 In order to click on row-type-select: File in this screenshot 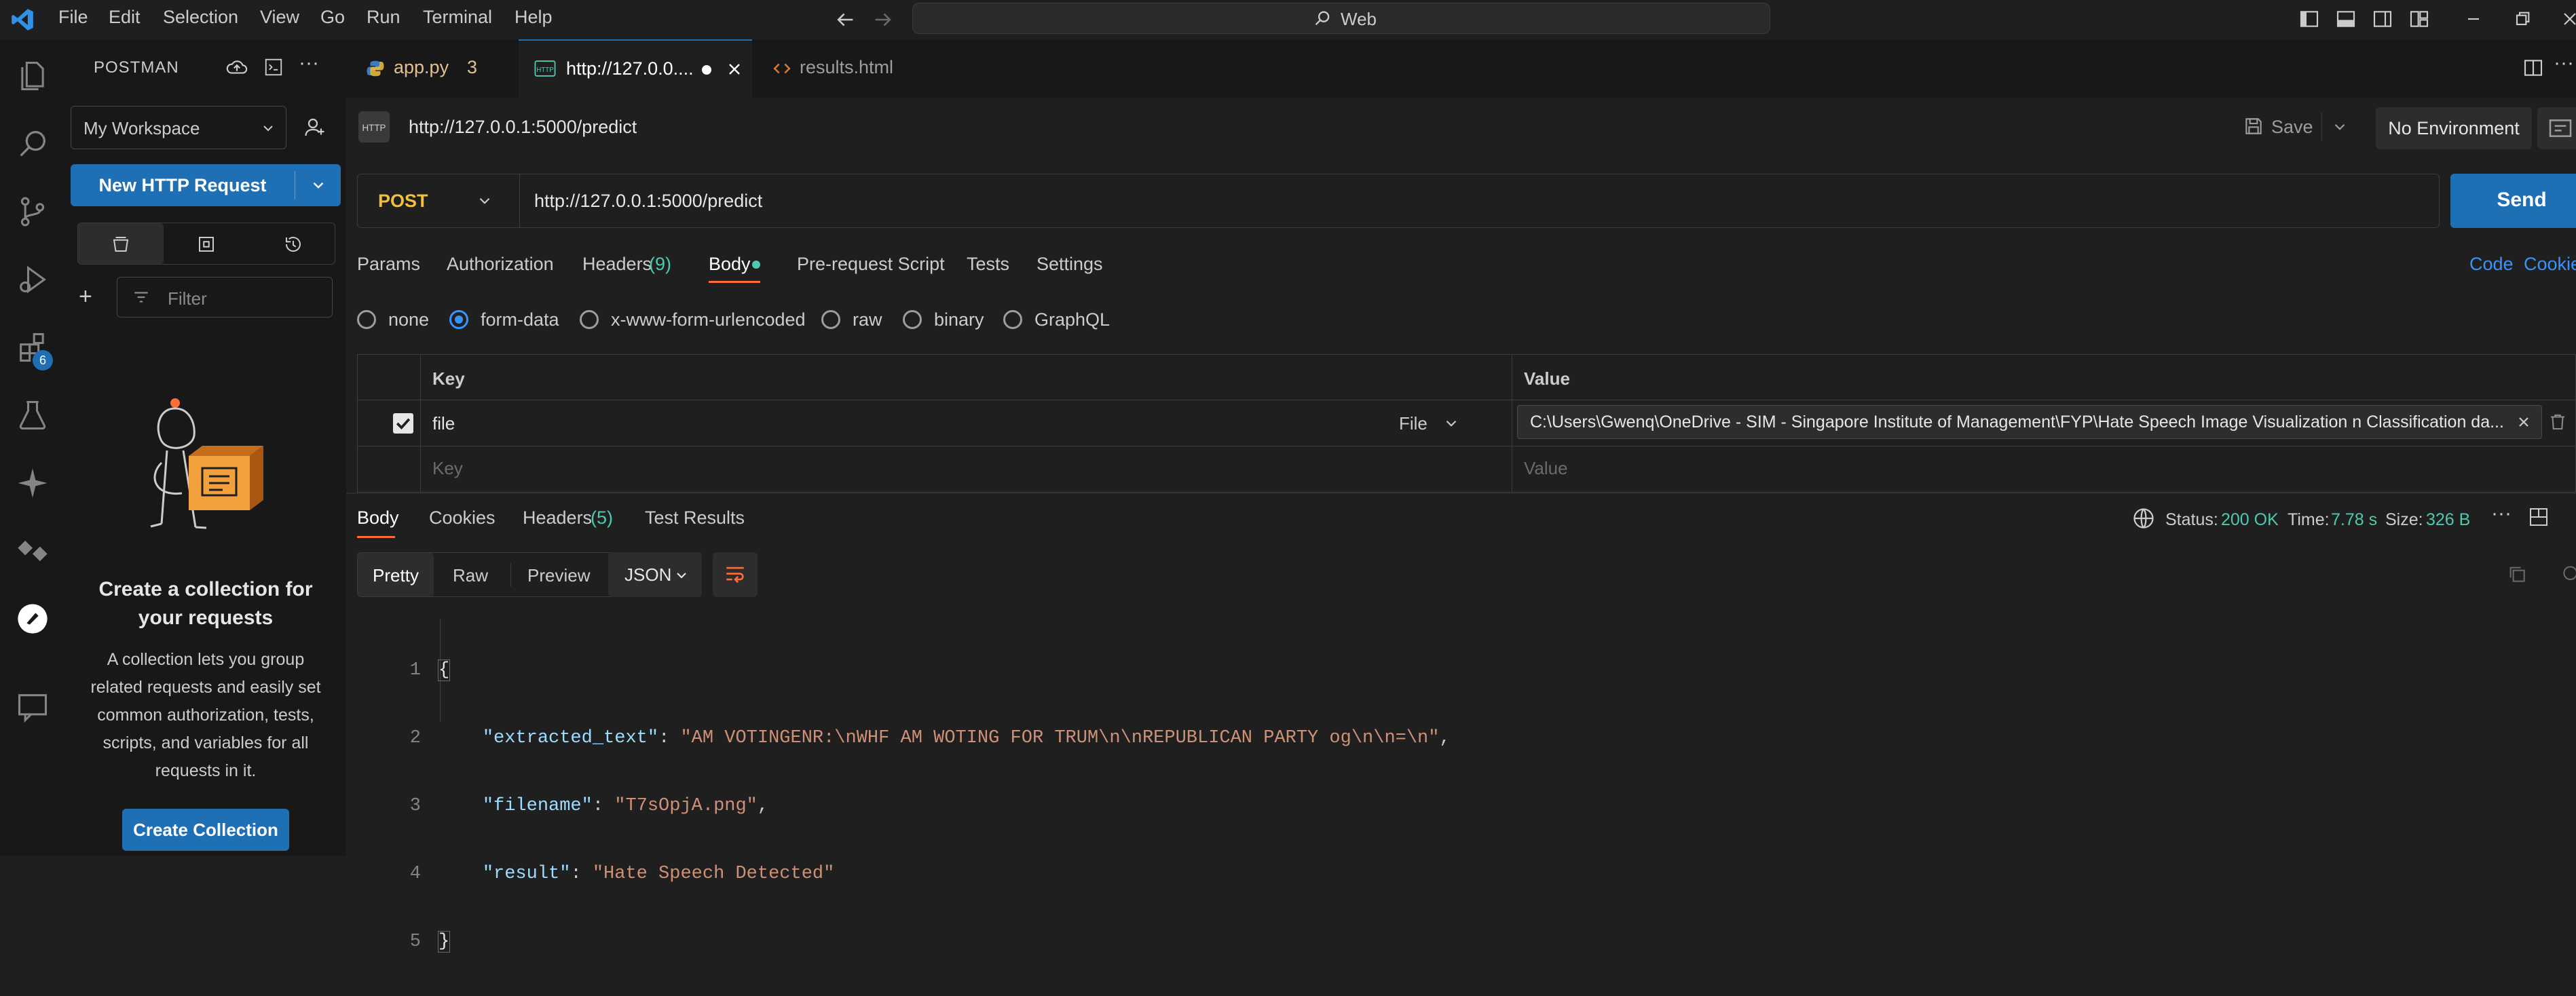, I will do `click(1413, 423)`.